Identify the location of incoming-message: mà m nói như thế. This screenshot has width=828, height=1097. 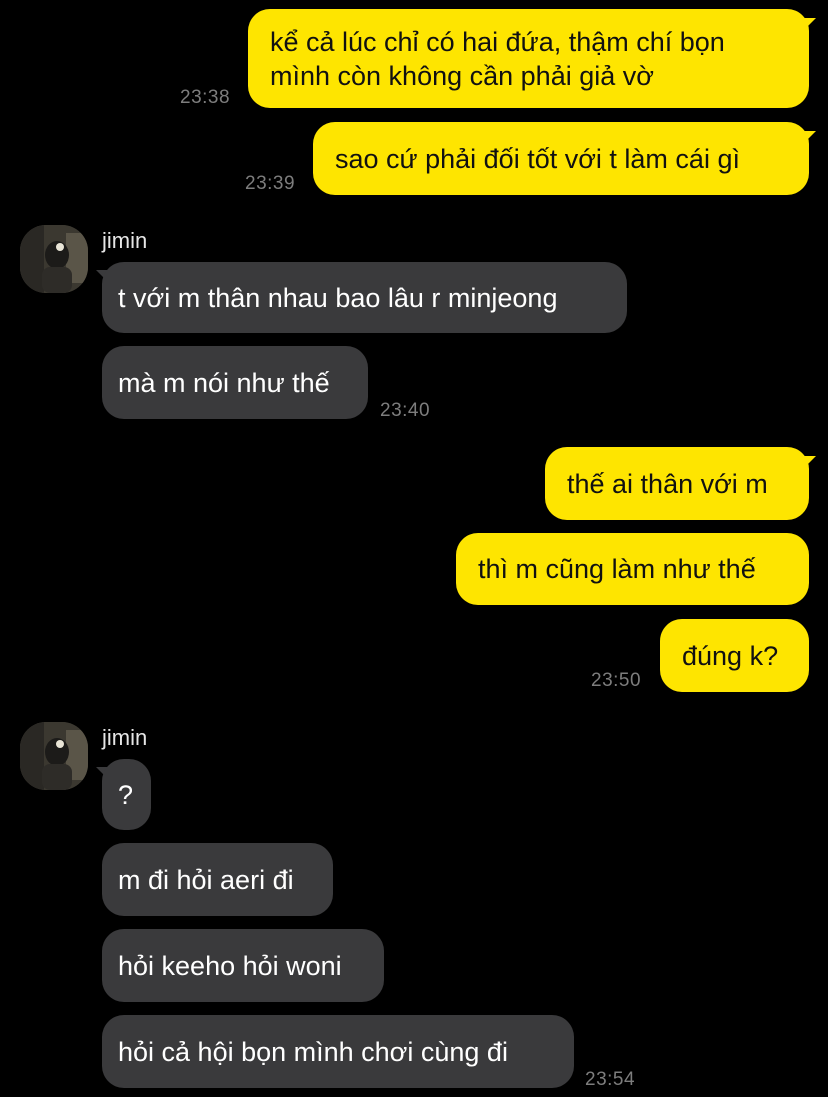
(235, 382).